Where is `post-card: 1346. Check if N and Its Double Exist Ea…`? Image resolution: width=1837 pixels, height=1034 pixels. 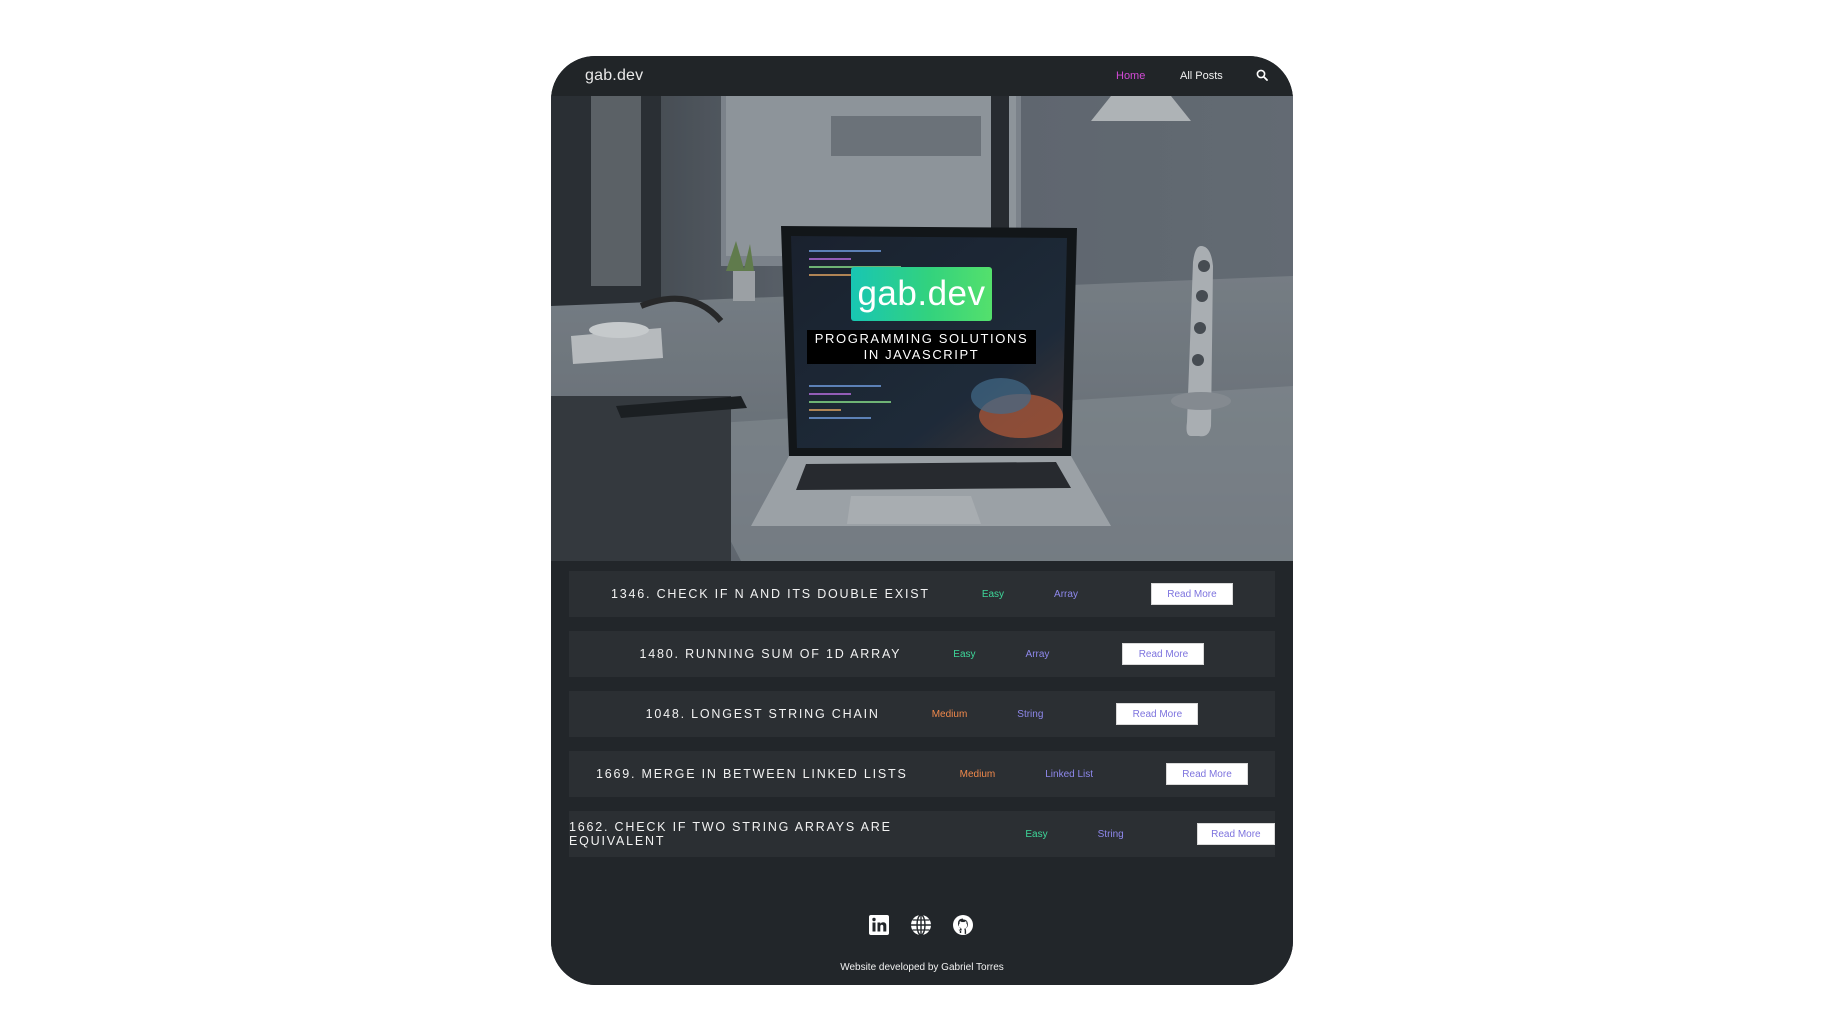
post-card: 1346. Check if N and Its Double Exist Ea… is located at coordinates (922, 594).